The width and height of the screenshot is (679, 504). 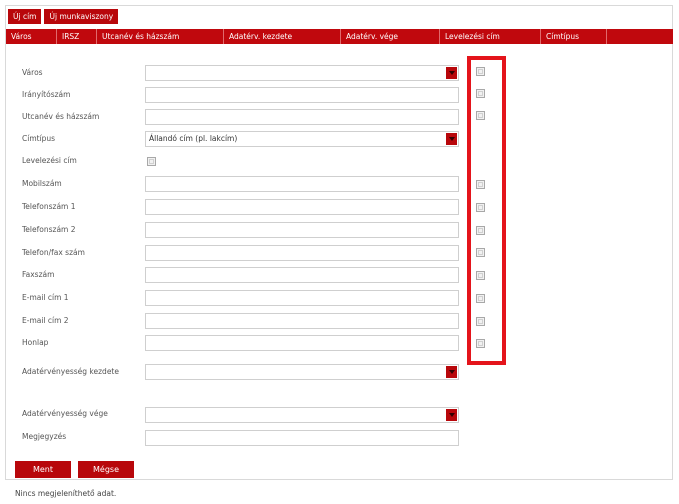 I want to click on save-button: Ment, so click(x=43, y=469).